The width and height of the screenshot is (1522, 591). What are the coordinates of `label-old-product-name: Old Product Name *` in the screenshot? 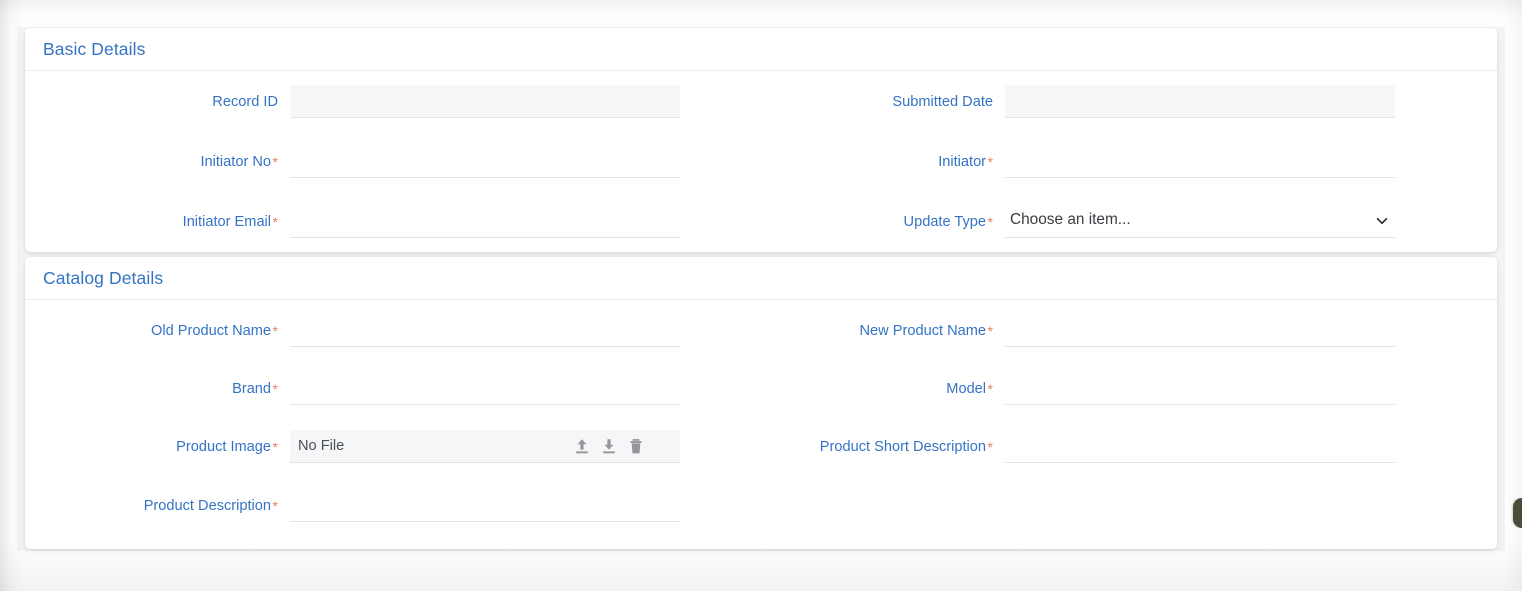 It's located at (214, 331).